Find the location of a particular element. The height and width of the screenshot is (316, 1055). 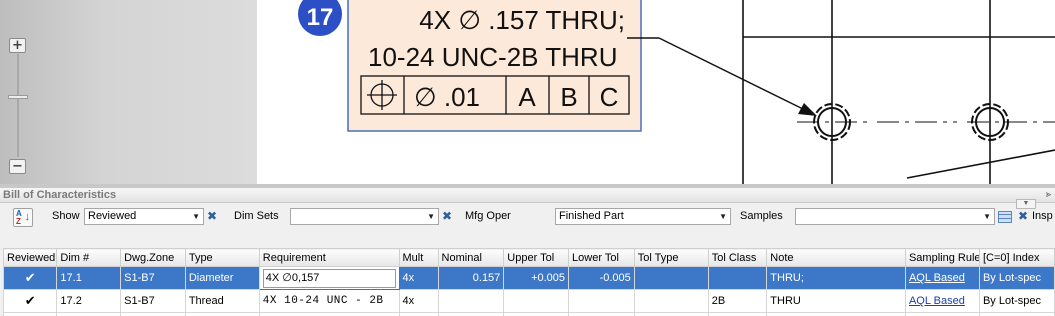

lower-tol-cell is located at coordinates (601, 301).